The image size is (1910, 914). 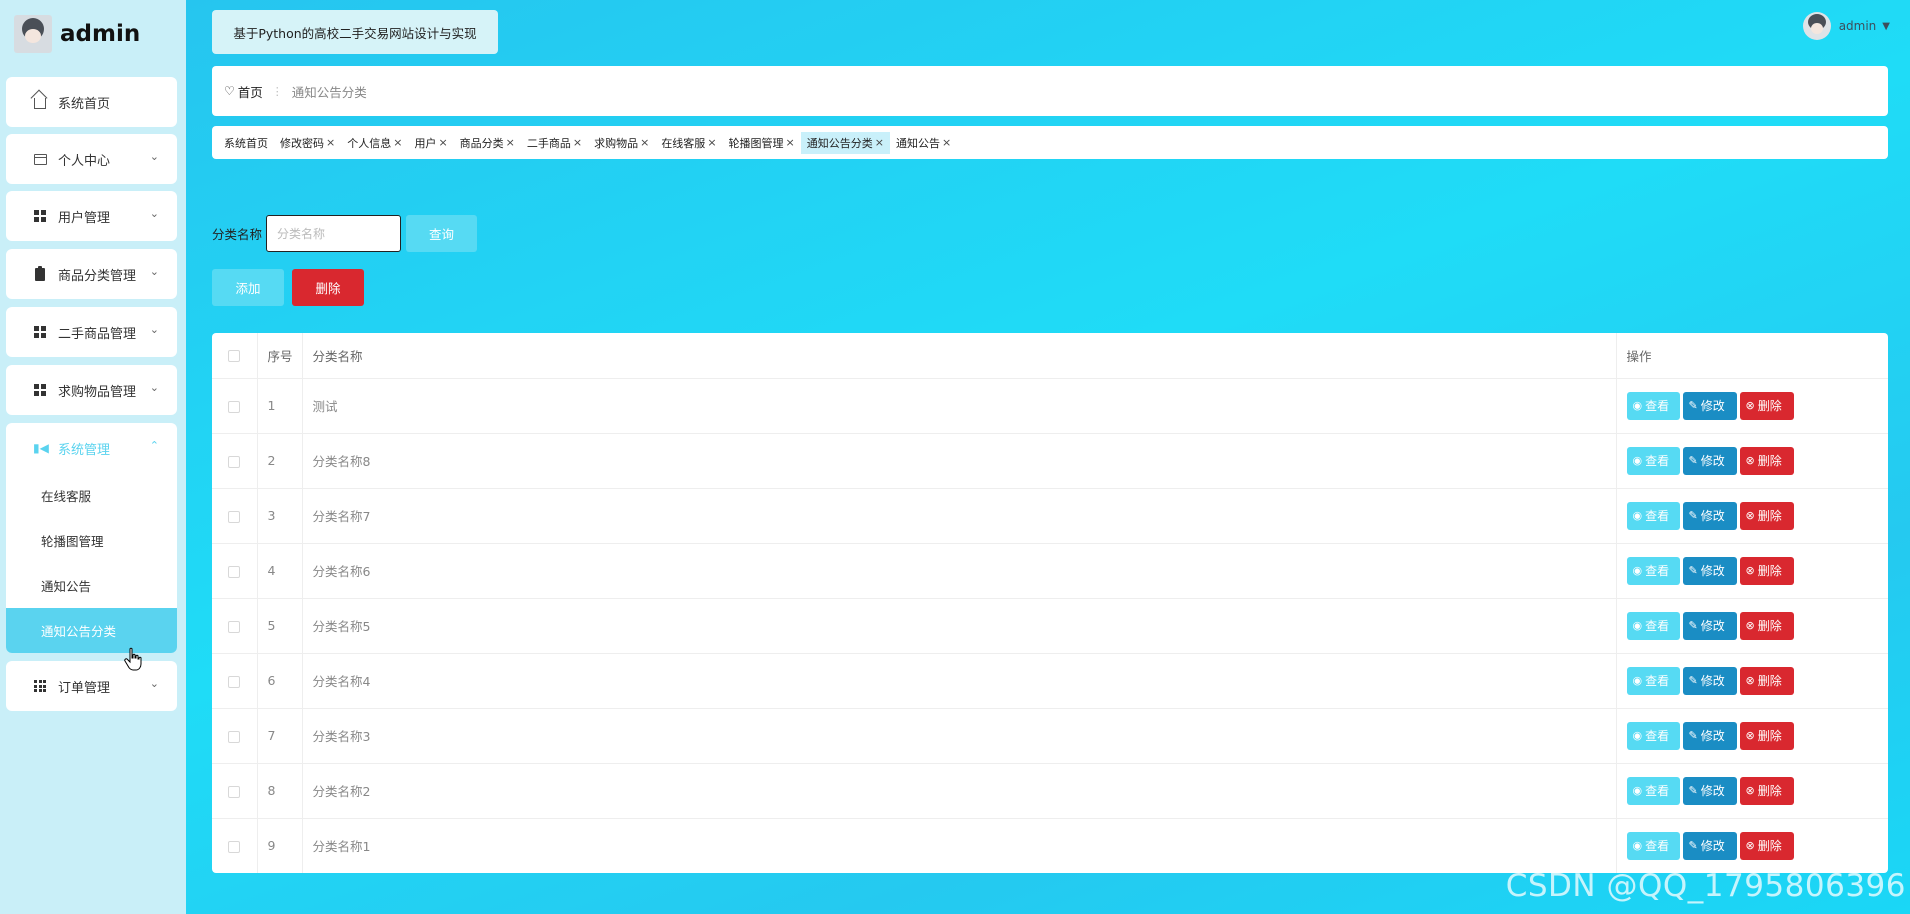 I want to click on user-menu: admin ▼, so click(x=1846, y=26).